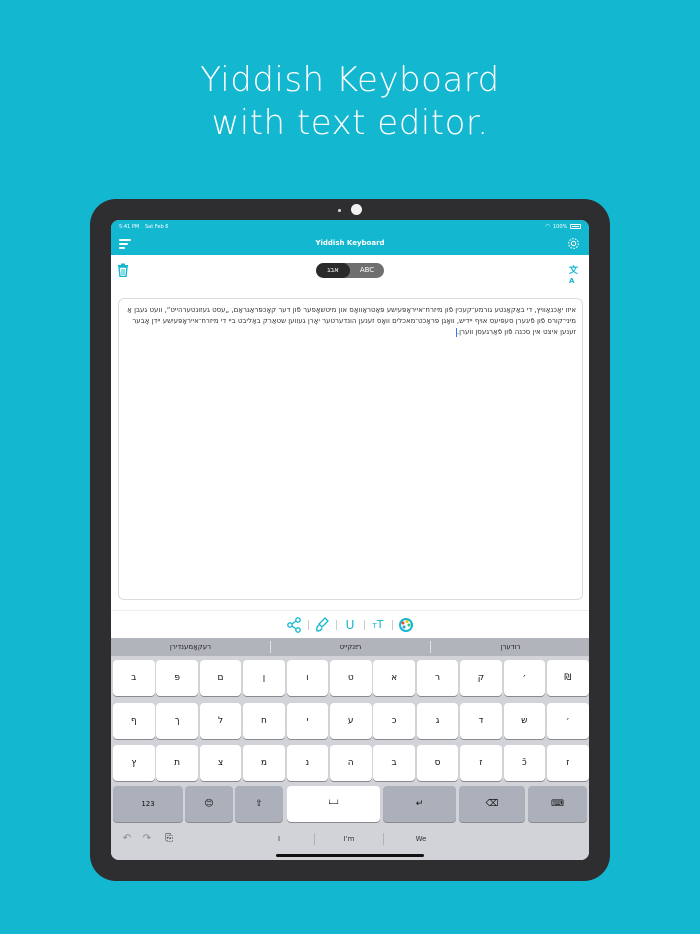 The height and width of the screenshot is (934, 700). What do you see at coordinates (406, 625) in the screenshot?
I see `color-picker-icon` at bounding box center [406, 625].